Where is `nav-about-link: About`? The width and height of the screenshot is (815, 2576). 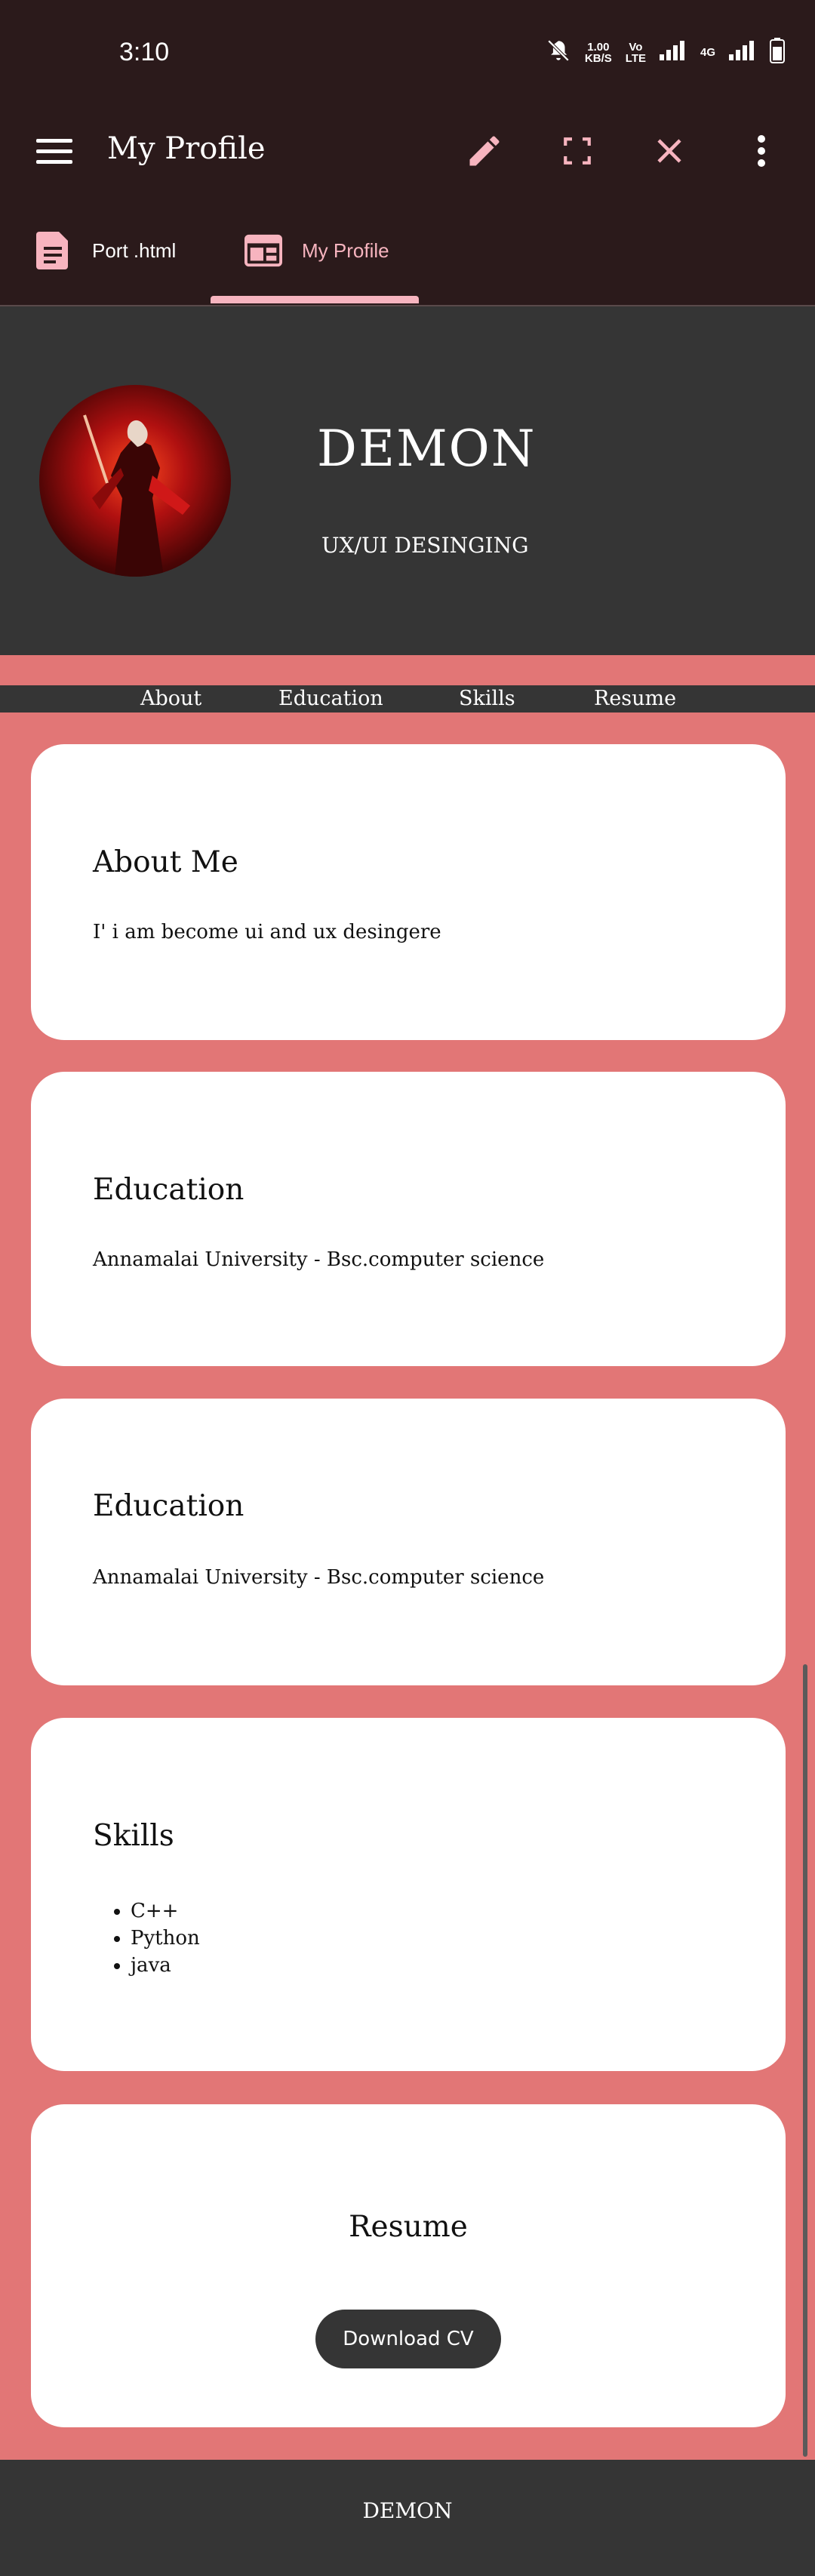 nav-about-link: About is located at coordinates (170, 698).